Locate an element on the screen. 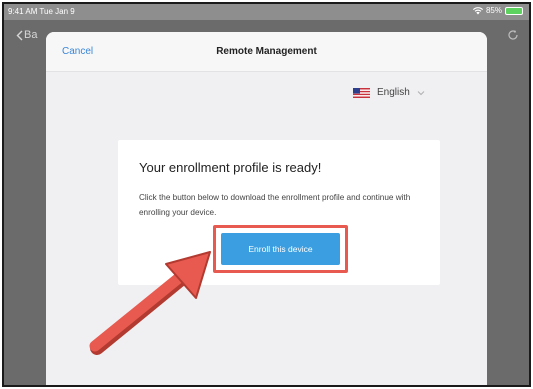 Image resolution: width=533 pixels, height=389 pixels. back-label: Ba is located at coordinates (31, 35).